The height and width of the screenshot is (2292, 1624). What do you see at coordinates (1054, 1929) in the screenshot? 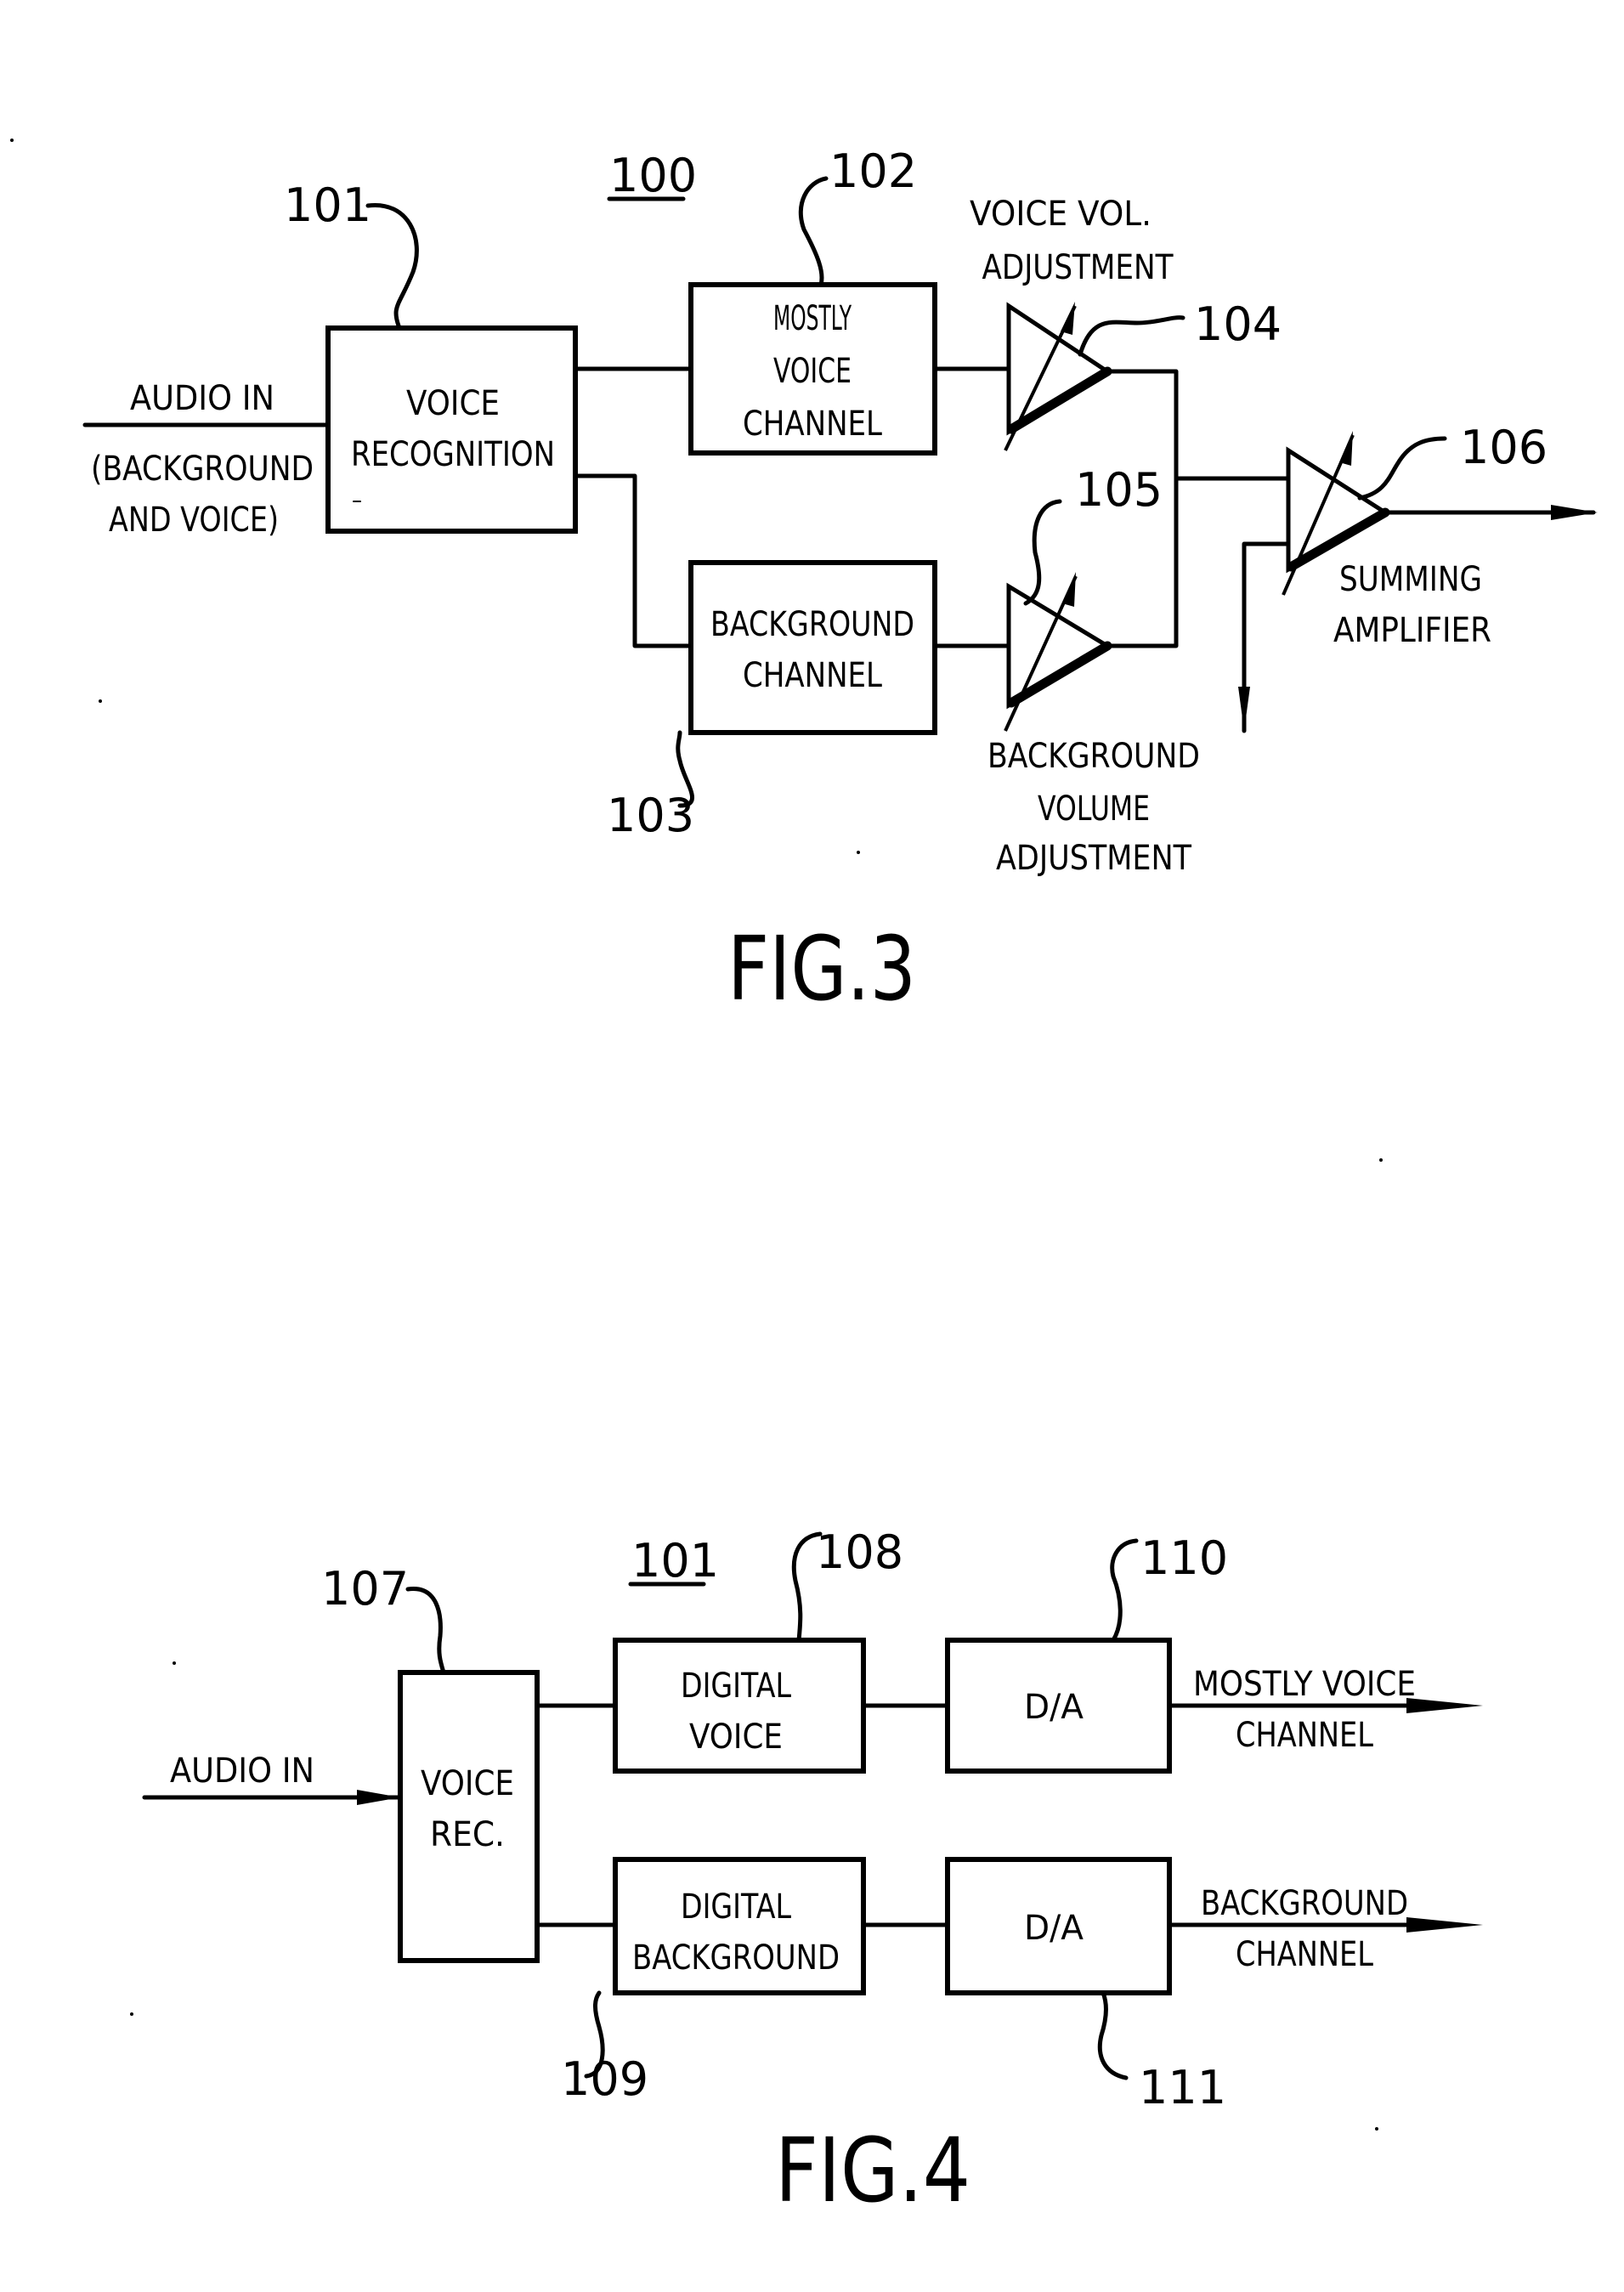
I see `fig4-da-bottom-label: D/A` at bounding box center [1054, 1929].